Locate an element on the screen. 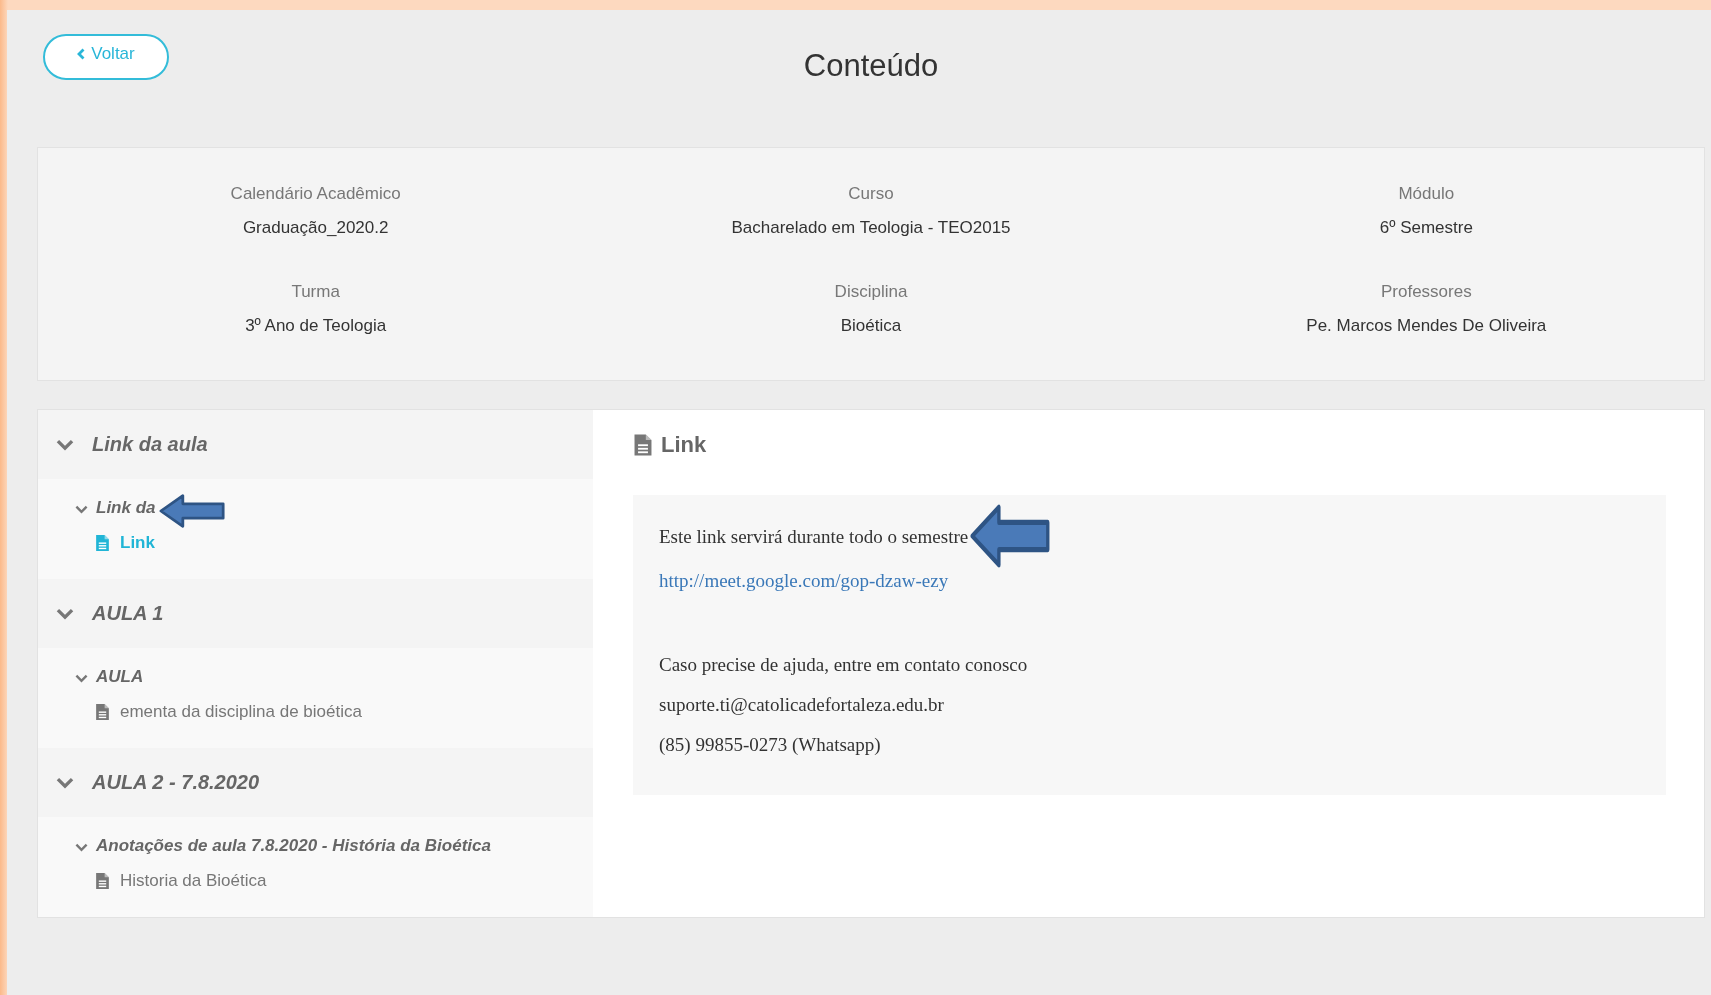 This screenshot has height=995, width=1711. field-value: Pe. Marcos Mendes De Oliveira is located at coordinates (1426, 326).